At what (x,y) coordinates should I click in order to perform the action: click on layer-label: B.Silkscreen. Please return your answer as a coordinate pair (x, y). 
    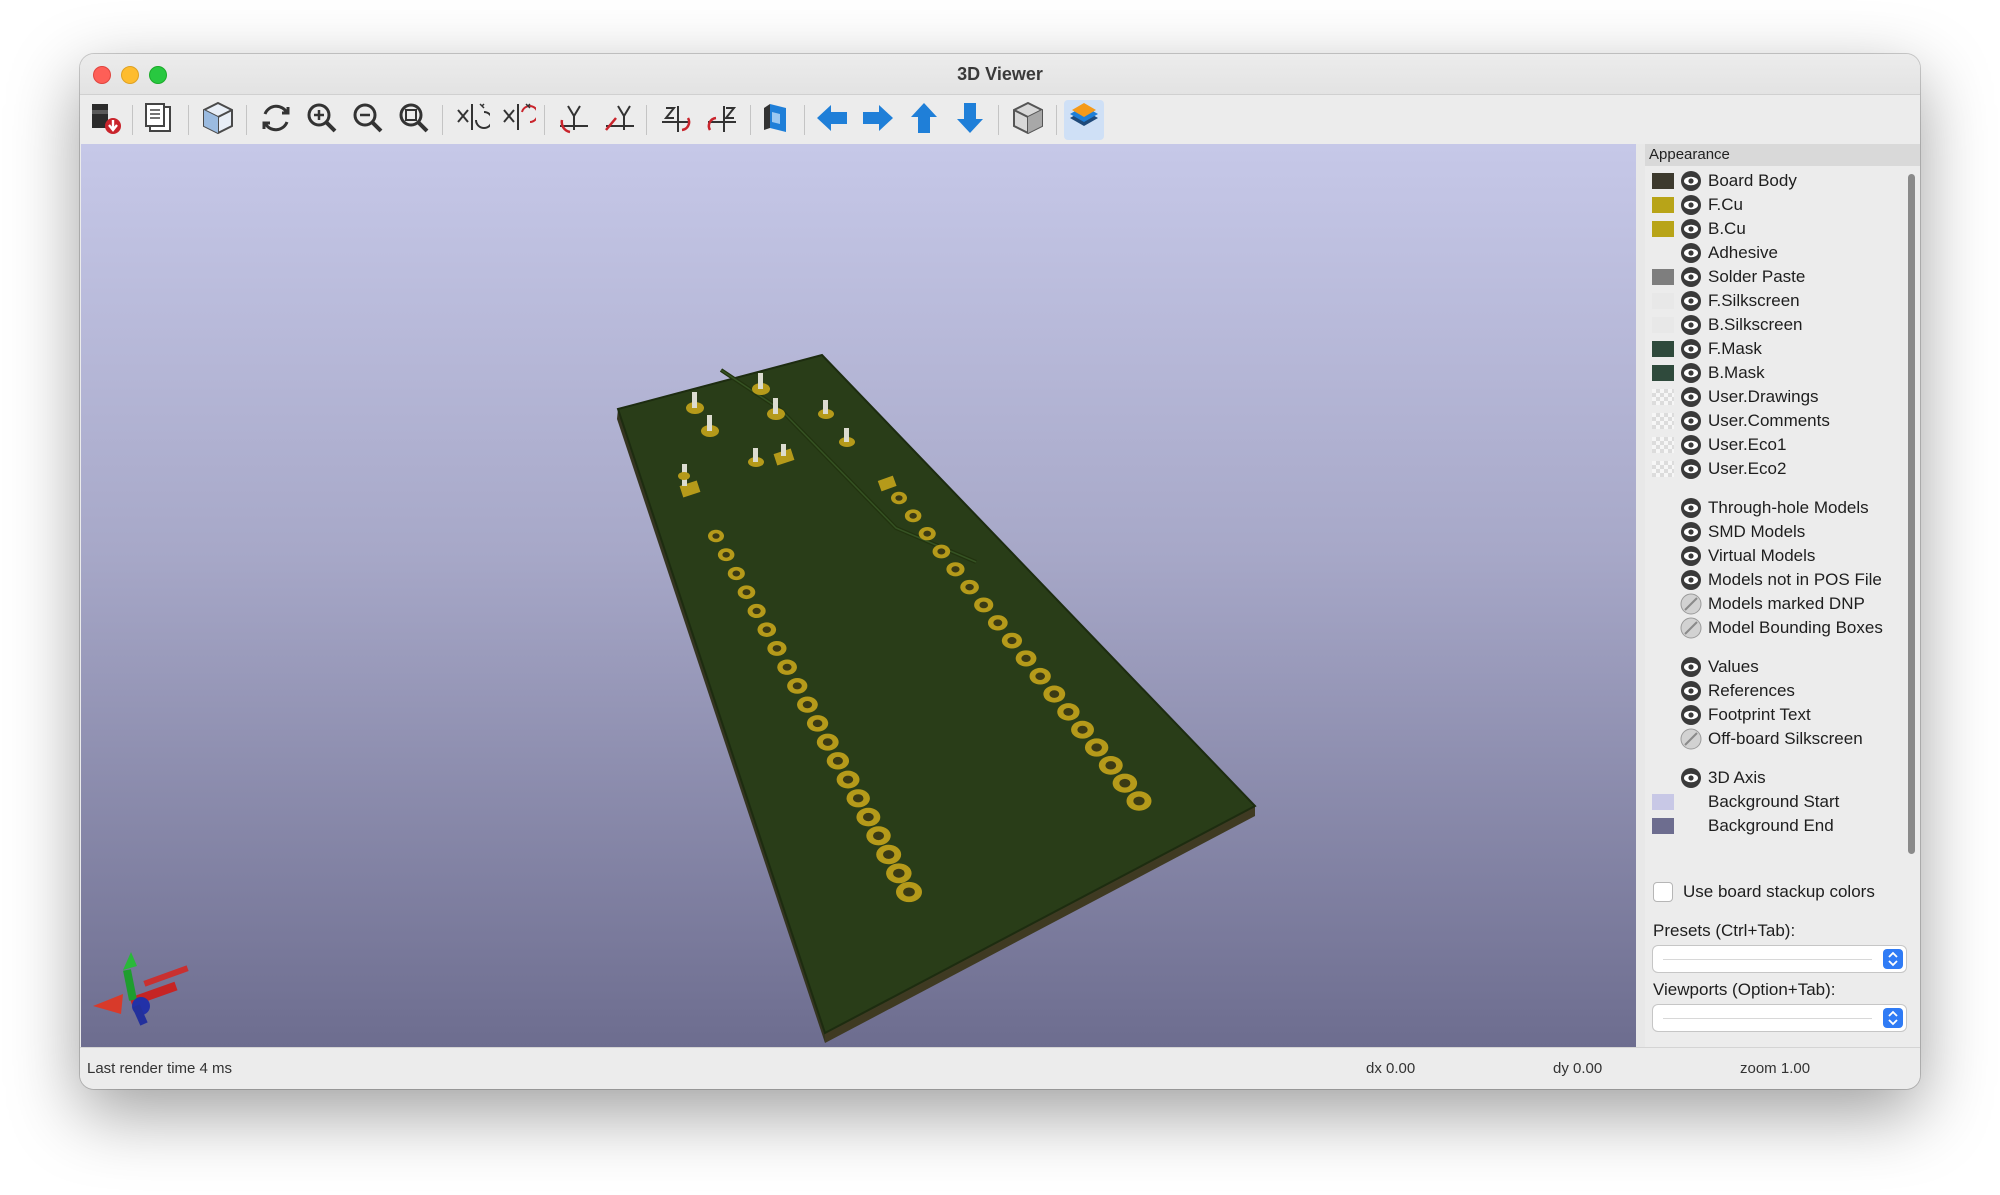
    Looking at the image, I should click on (1755, 324).